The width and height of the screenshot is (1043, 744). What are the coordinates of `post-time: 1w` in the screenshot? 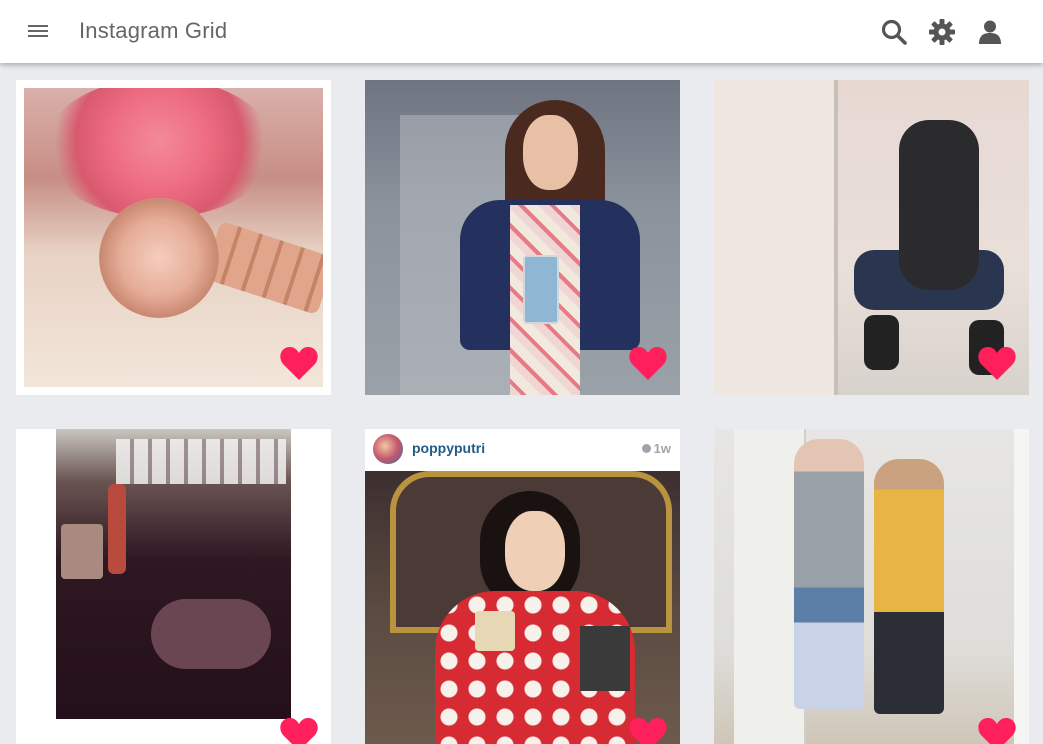 It's located at (656, 448).